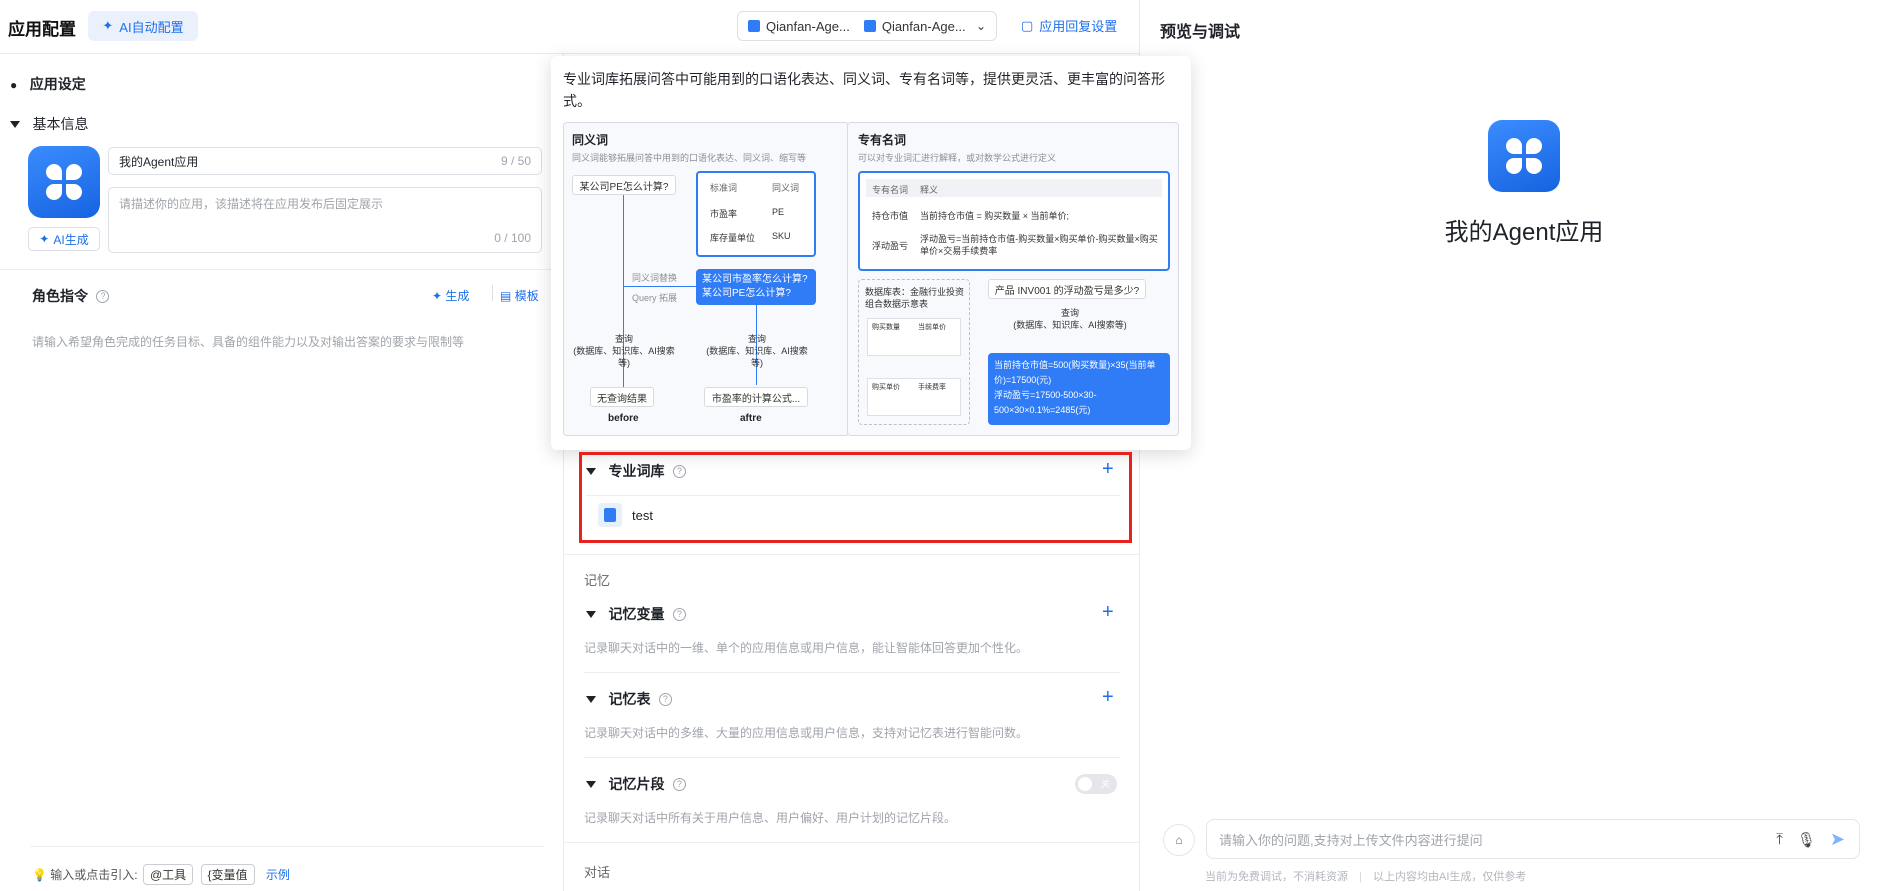  I want to click on broom-icon: ⌂, so click(1179, 840).